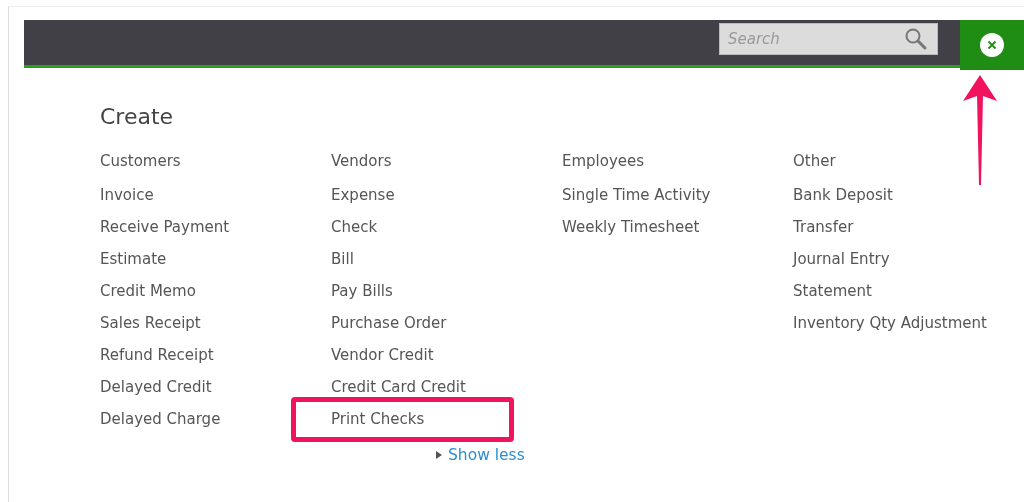 Image resolution: width=1024 pixels, height=502 pixels. I want to click on menu-item: Transfer, so click(893, 227).